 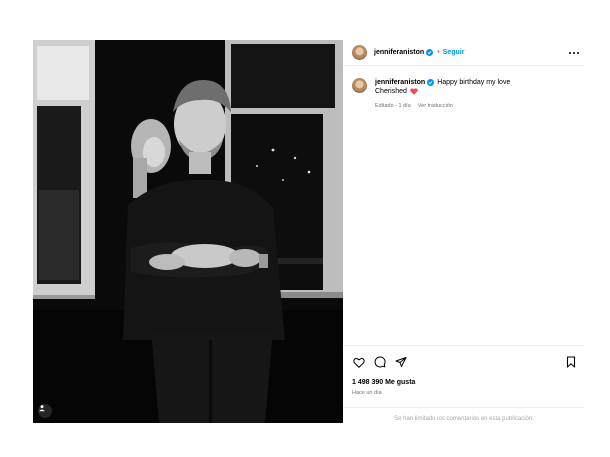 I want to click on caption-username-link: jenniferaniston, so click(x=400, y=82).